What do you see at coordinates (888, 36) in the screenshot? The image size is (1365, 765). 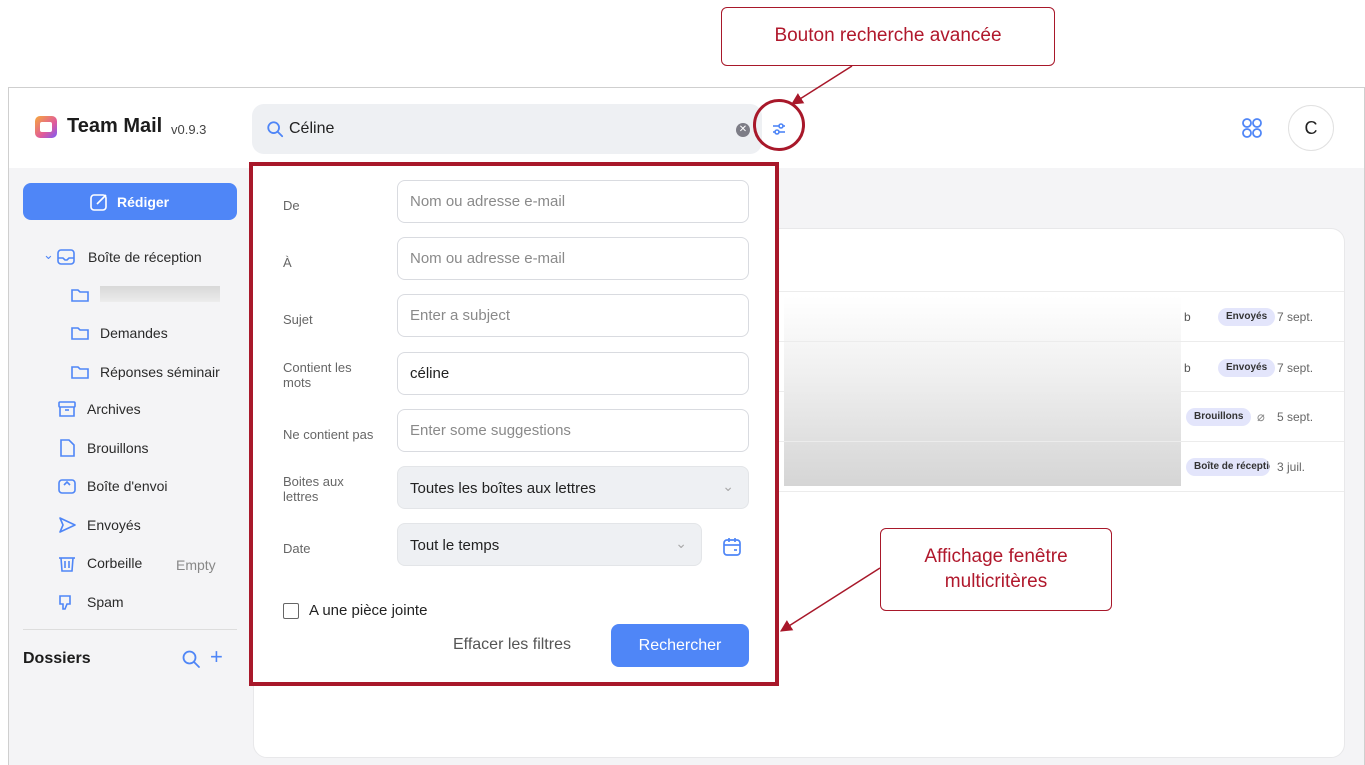 I see `advanced-button-callout: Bouton recherche avancée` at bounding box center [888, 36].